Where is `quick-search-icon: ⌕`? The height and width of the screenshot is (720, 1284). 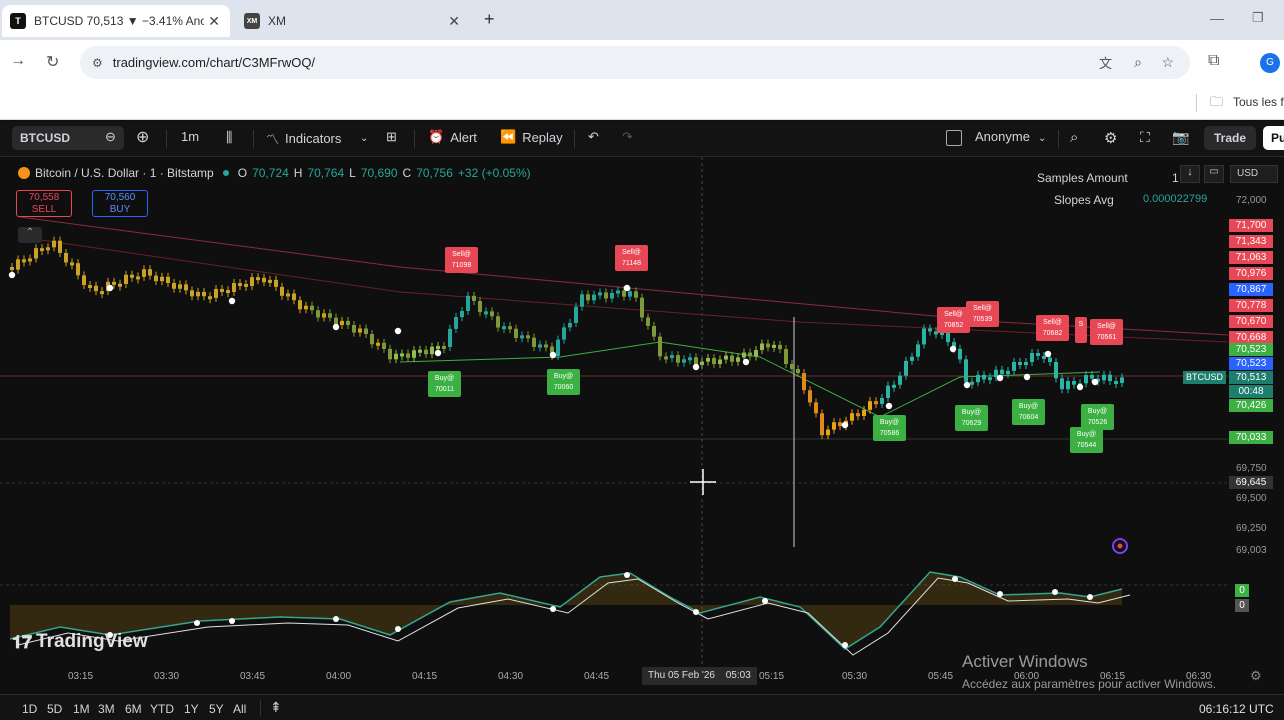 quick-search-icon: ⌕ is located at coordinates (1074, 137).